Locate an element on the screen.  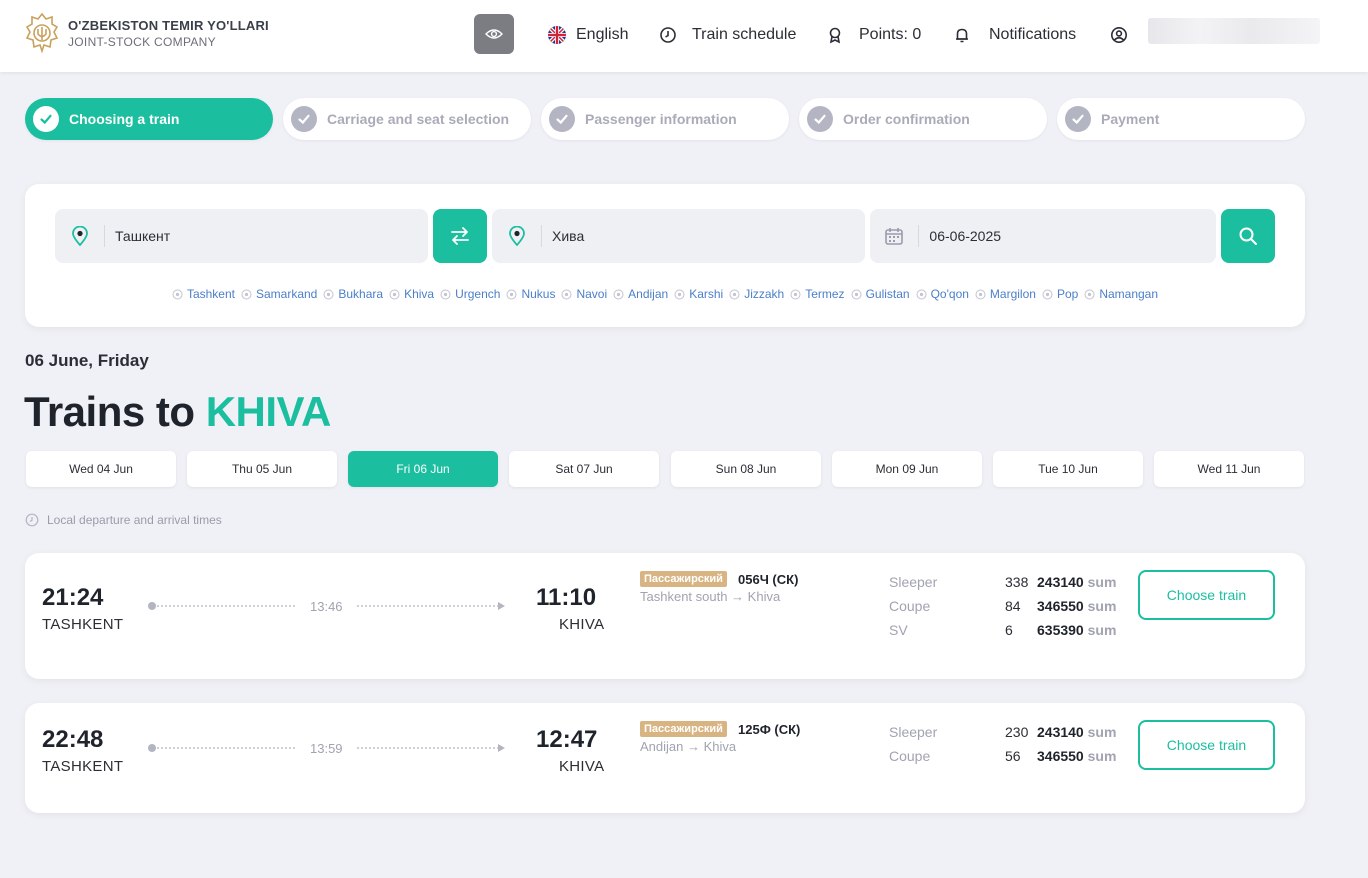
search-button is located at coordinates (1248, 236).